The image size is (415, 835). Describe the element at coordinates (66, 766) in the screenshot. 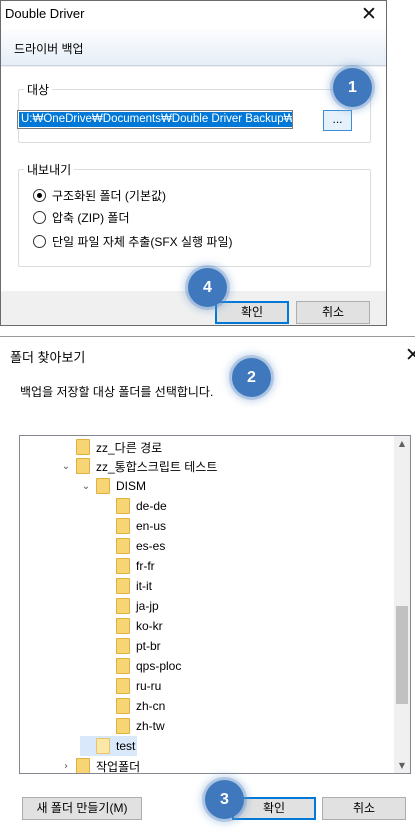

I see `chevron-right-icon: ›` at that location.